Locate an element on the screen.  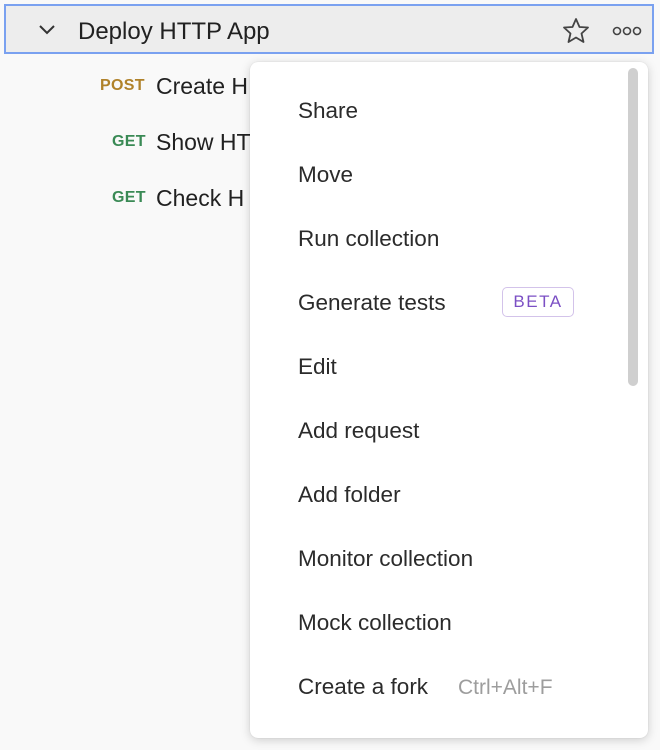
collection-title: Deploy HTTP App is located at coordinates (174, 32).